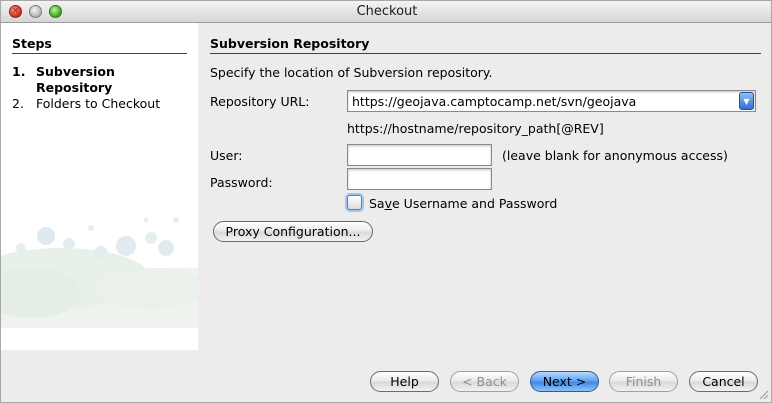 This screenshot has width=772, height=403. I want to click on password-field, so click(419, 179).